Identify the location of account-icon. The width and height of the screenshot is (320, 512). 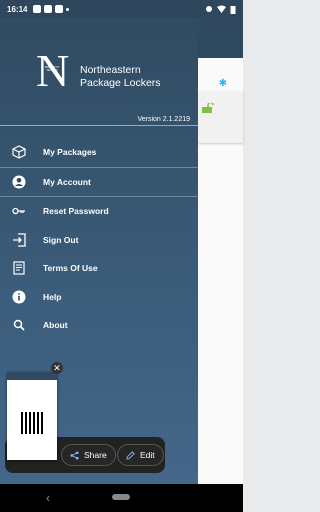
(19, 182).